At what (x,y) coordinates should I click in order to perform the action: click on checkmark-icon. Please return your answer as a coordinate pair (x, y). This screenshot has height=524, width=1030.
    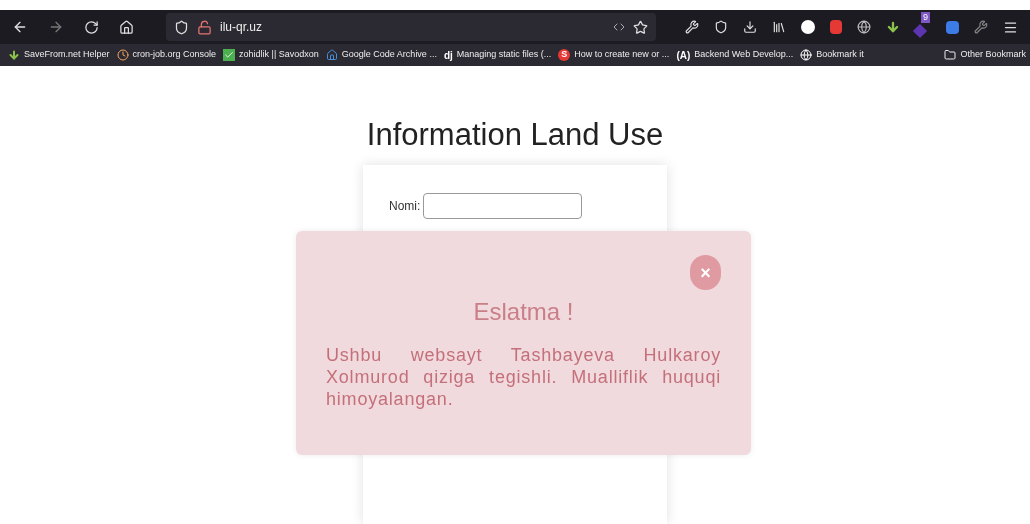
    Looking at the image, I should click on (229, 55).